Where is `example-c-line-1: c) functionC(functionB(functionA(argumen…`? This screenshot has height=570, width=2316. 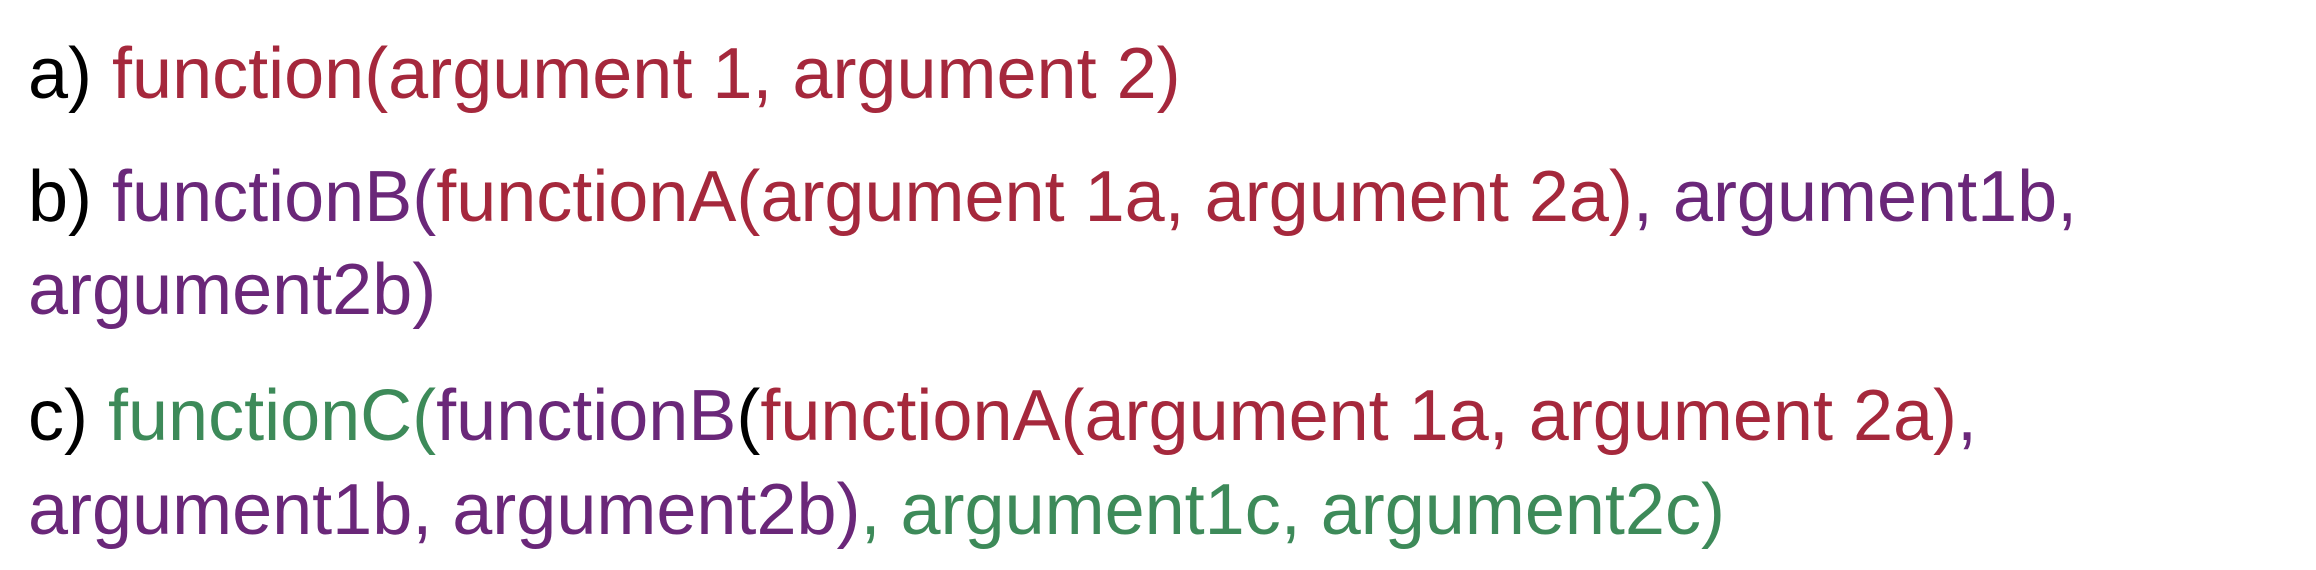 example-c-line-1: c) functionC(functionB(functionA(argumen… is located at coordinates (1002, 416).